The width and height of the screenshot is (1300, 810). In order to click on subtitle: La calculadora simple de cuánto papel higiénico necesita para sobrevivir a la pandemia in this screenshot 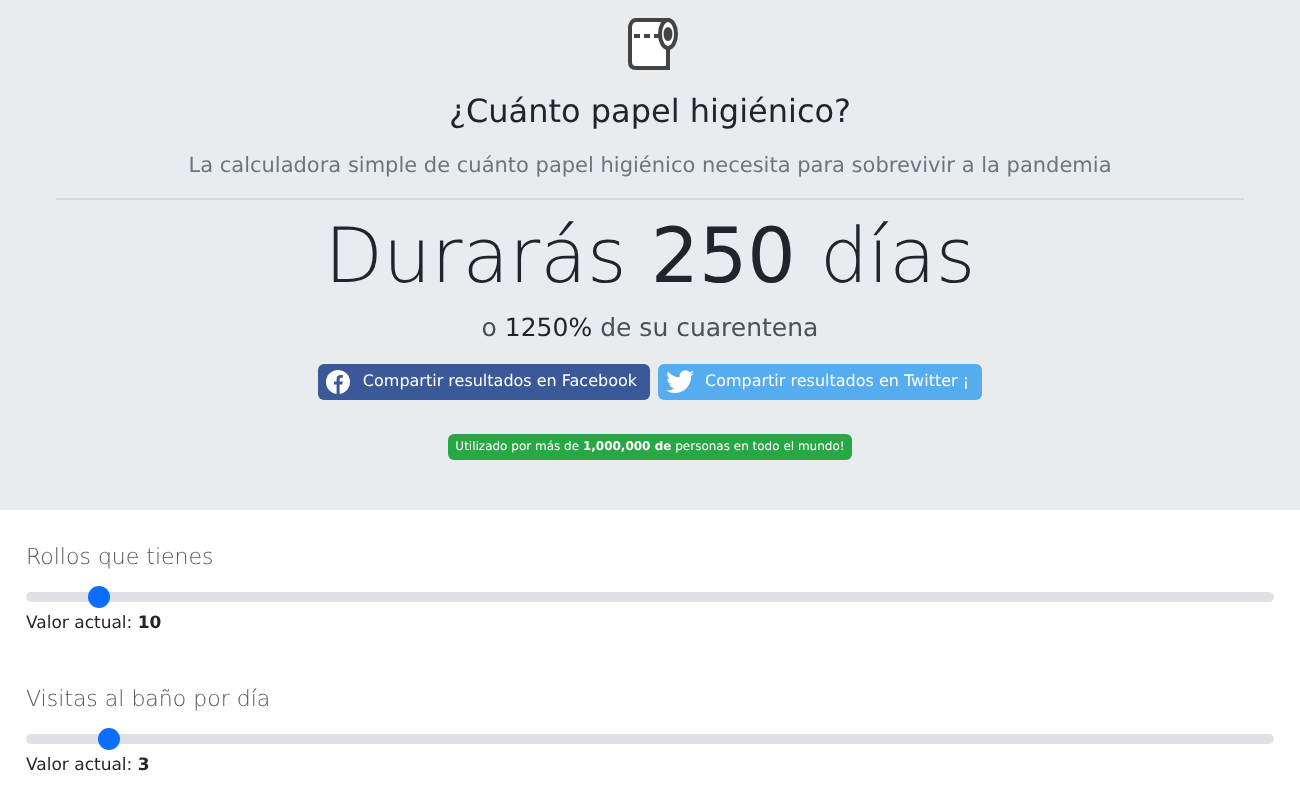, I will do `click(650, 167)`.